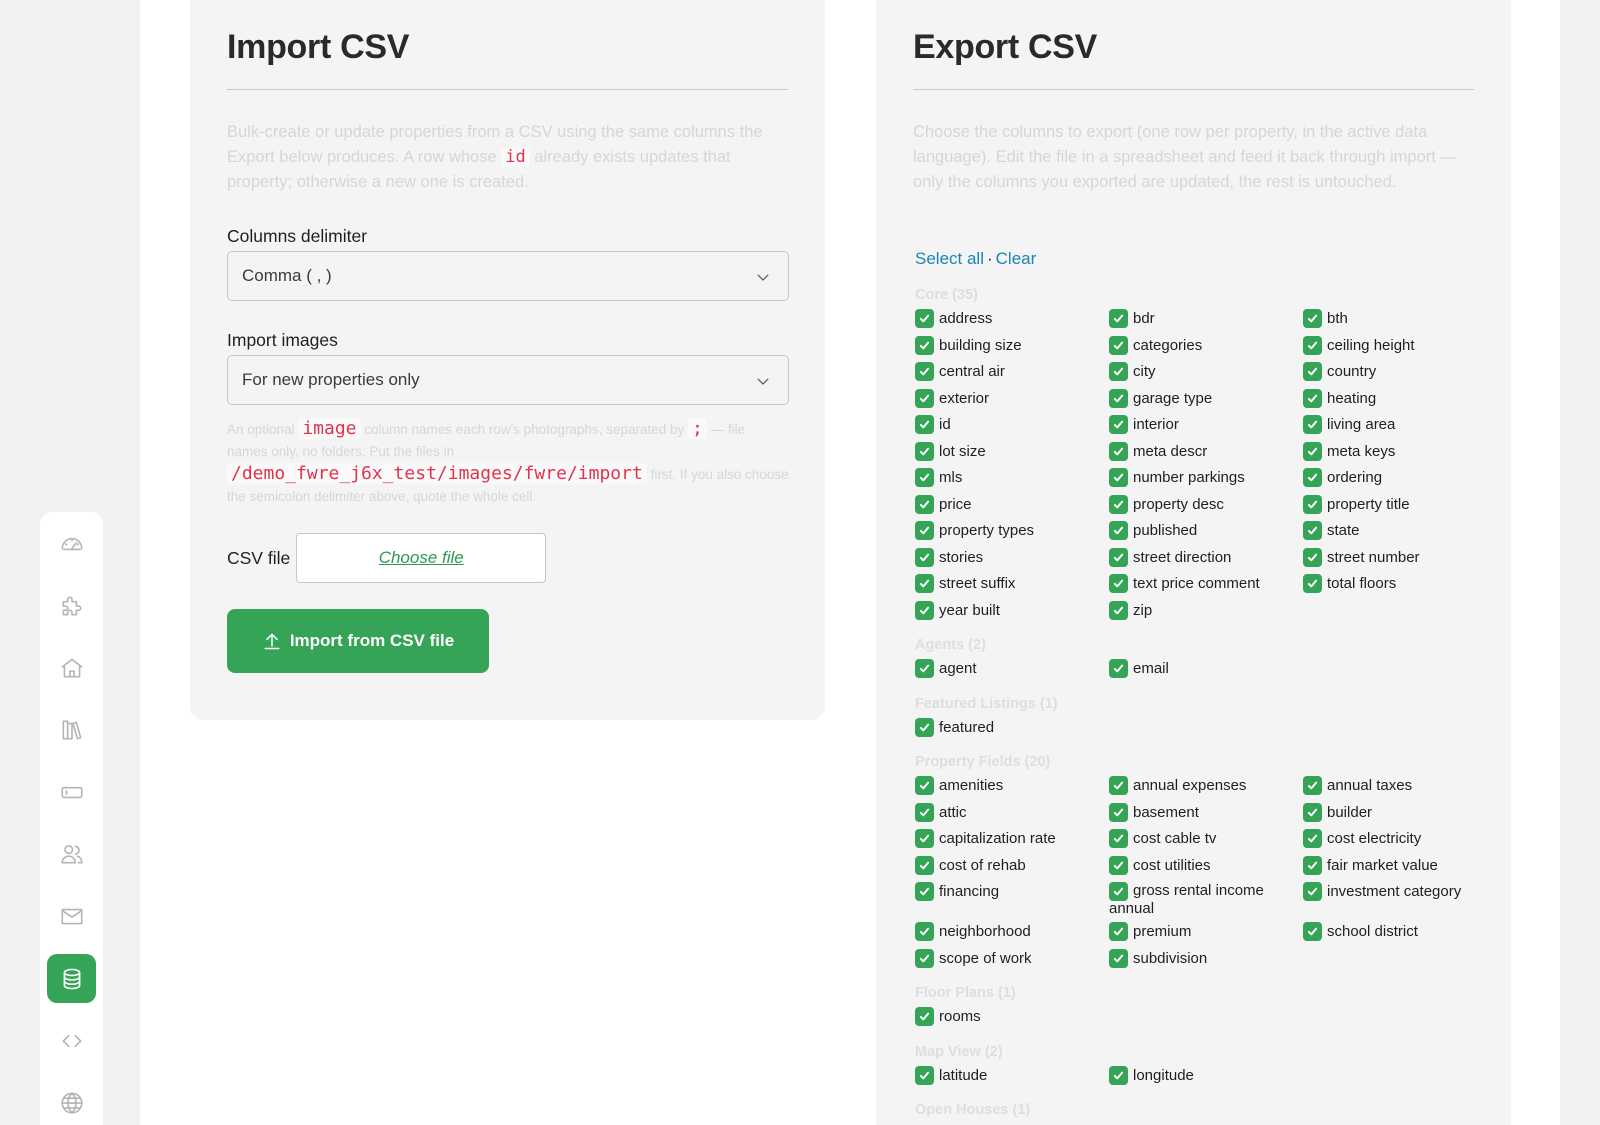 Image resolution: width=1600 pixels, height=1125 pixels. I want to click on column-checkbox: financing, so click(1012, 900).